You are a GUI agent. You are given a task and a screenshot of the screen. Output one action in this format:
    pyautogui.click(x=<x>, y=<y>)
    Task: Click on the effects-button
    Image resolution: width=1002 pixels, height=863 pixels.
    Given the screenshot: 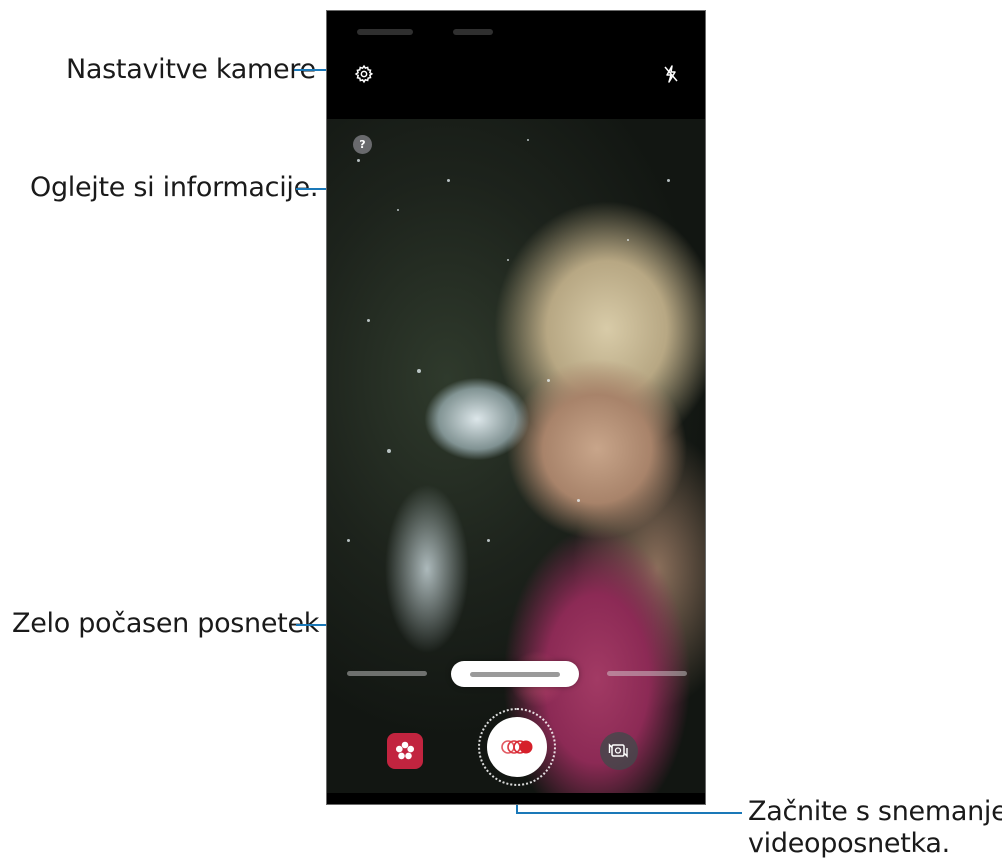 What is the action you would take?
    pyautogui.click(x=405, y=751)
    